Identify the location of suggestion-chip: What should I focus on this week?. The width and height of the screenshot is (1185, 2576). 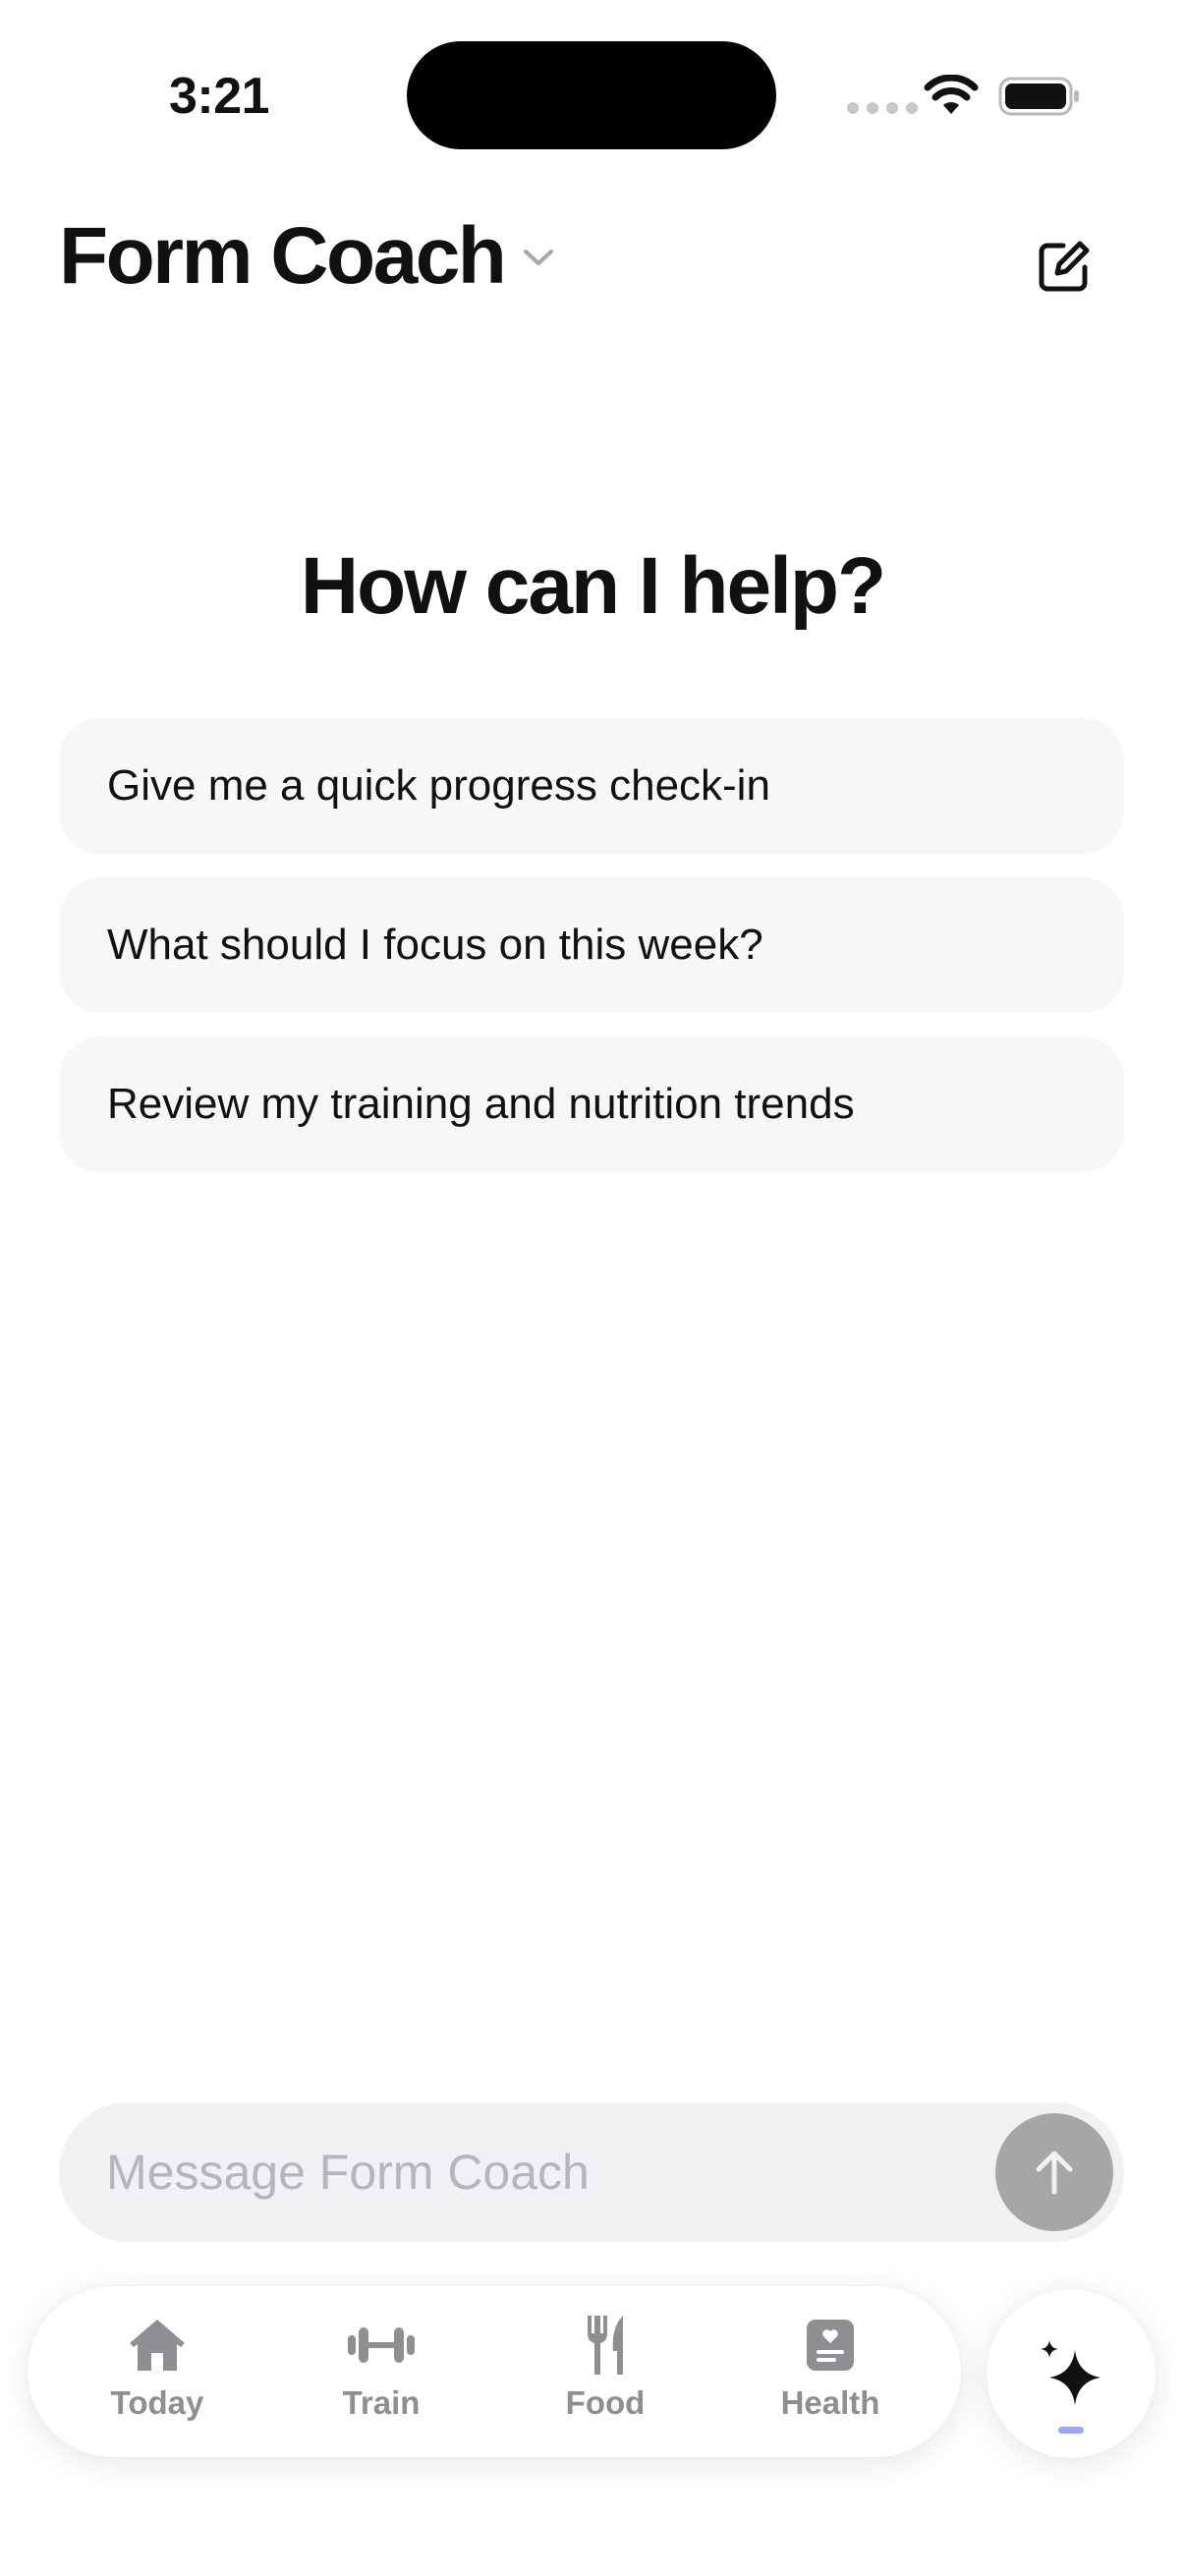
(592, 945).